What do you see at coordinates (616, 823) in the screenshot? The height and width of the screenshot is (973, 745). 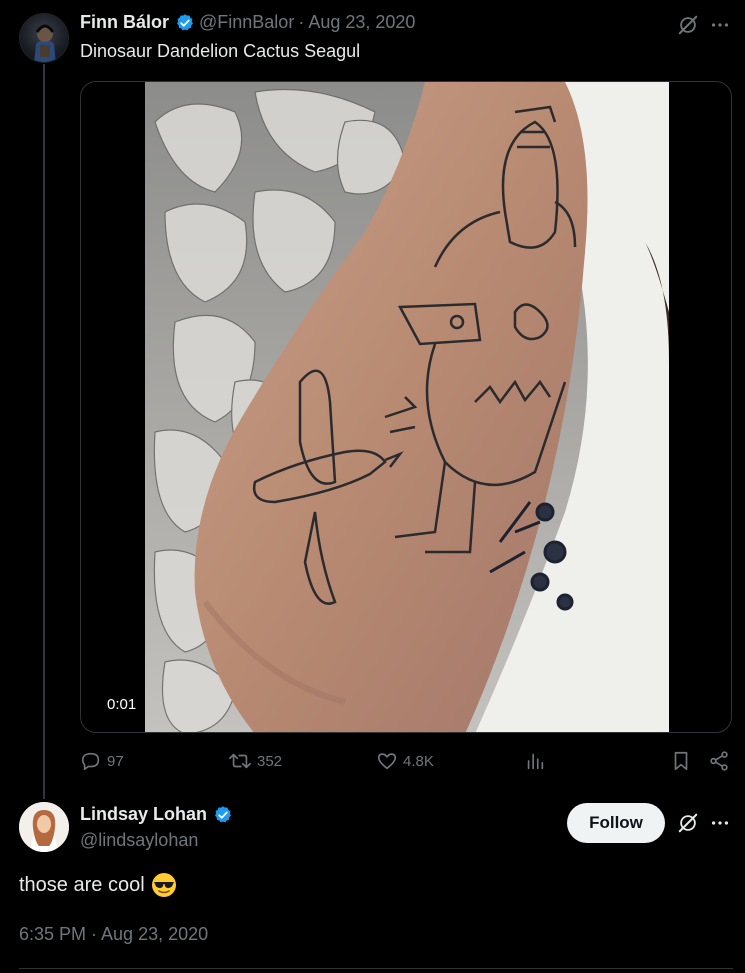 I see `follow-button: Follow` at bounding box center [616, 823].